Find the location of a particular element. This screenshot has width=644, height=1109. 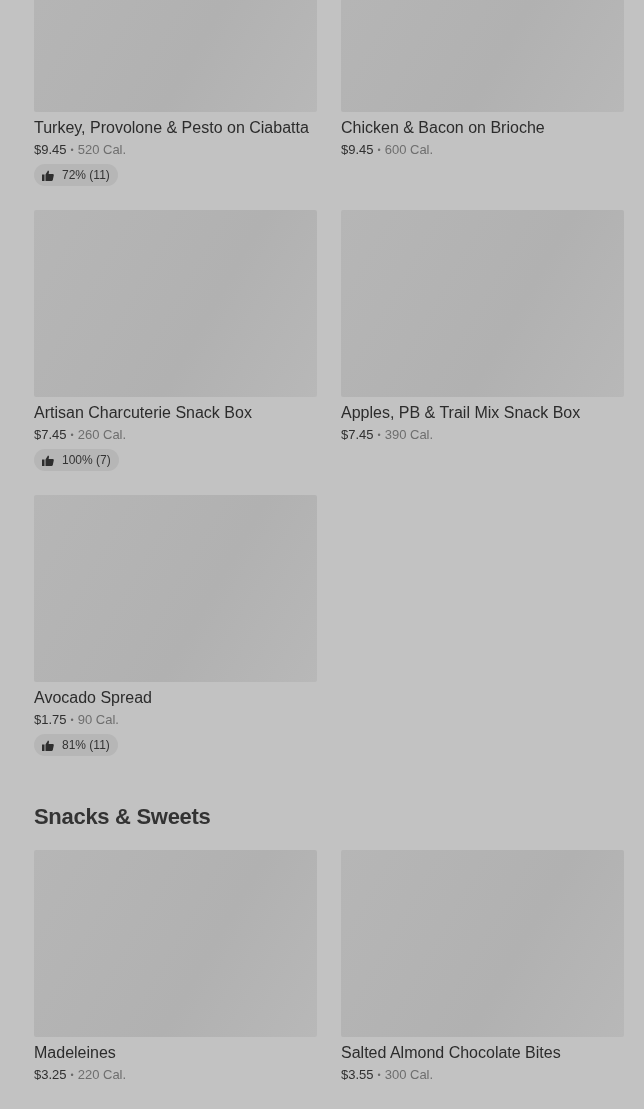

item-name: Apples, PB & Trail Mix Snack Box is located at coordinates (461, 413).